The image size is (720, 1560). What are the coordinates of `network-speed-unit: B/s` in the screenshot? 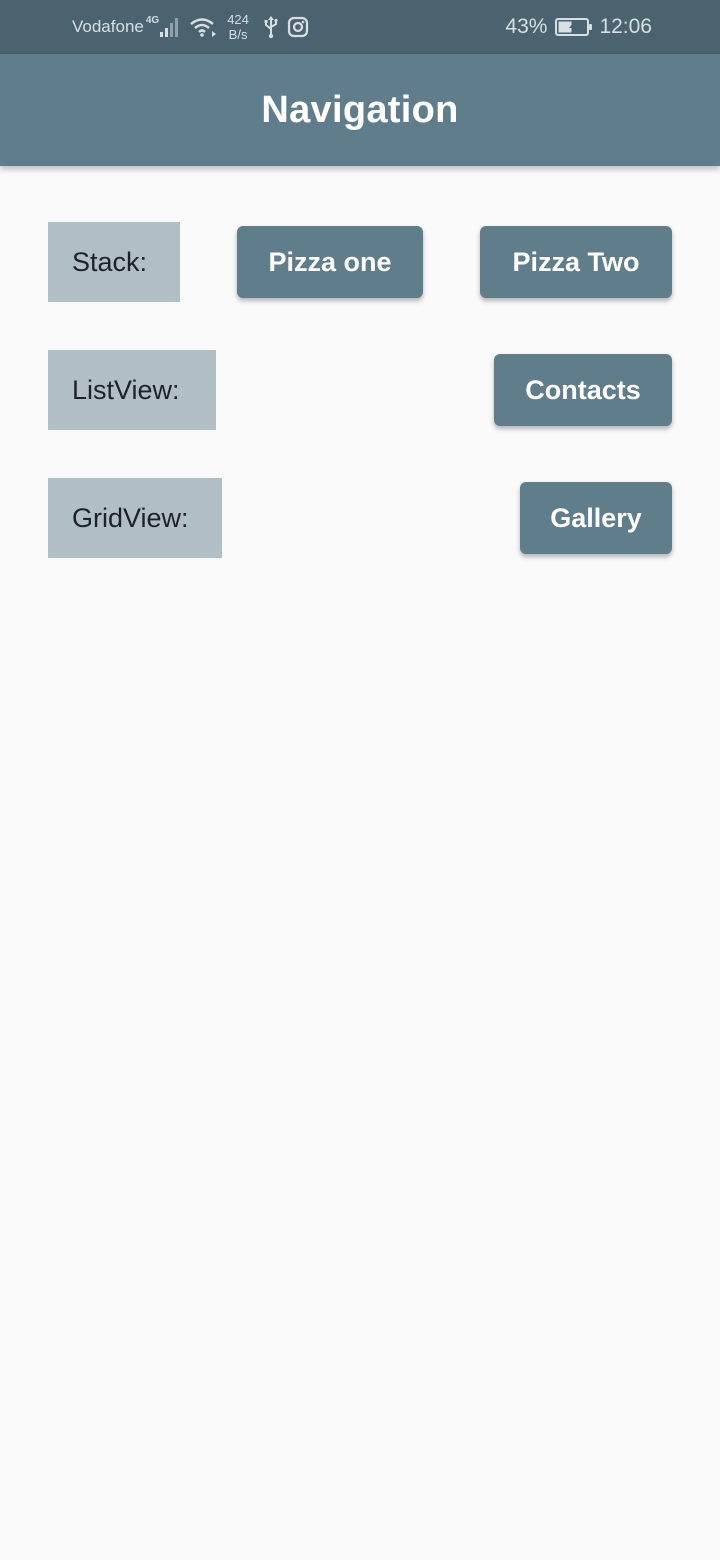 It's located at (238, 34).